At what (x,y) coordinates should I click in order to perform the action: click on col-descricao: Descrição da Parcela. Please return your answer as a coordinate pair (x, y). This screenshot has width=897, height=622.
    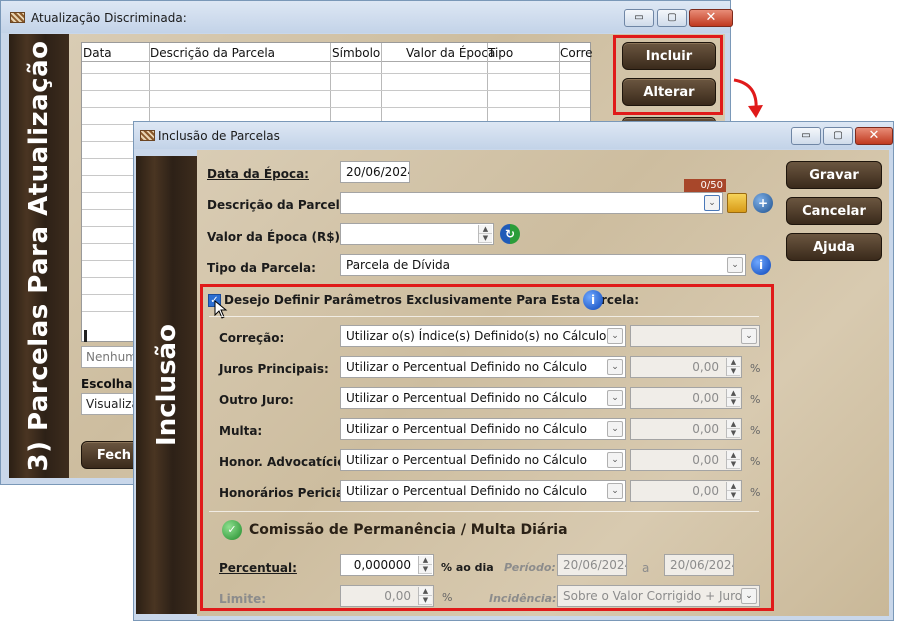
    Looking at the image, I should click on (212, 53).